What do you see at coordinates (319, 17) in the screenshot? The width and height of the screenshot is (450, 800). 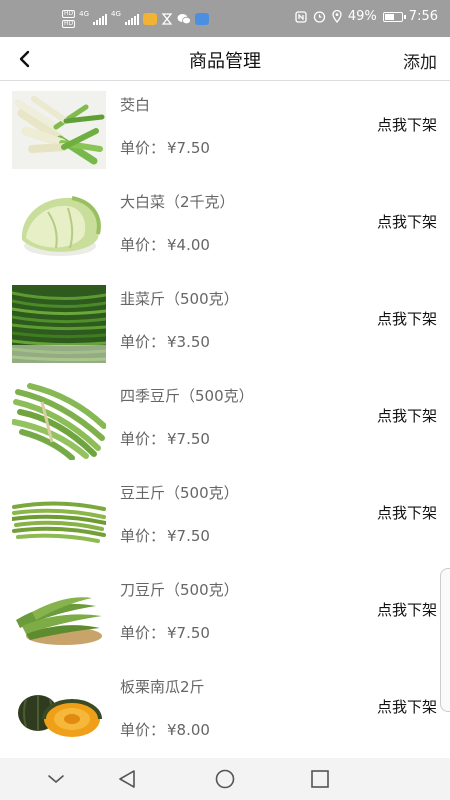 I see `alarm-icon` at bounding box center [319, 17].